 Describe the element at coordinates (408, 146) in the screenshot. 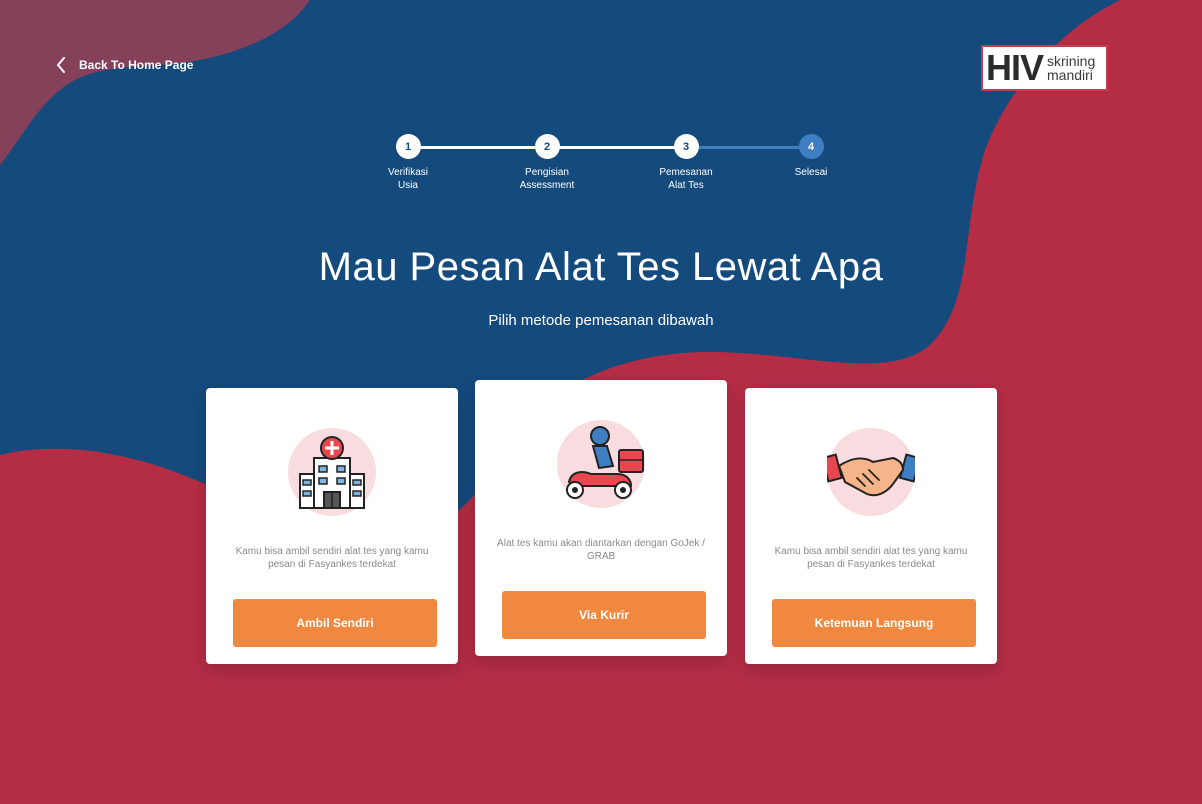

I see `step-1-circle: 1` at that location.